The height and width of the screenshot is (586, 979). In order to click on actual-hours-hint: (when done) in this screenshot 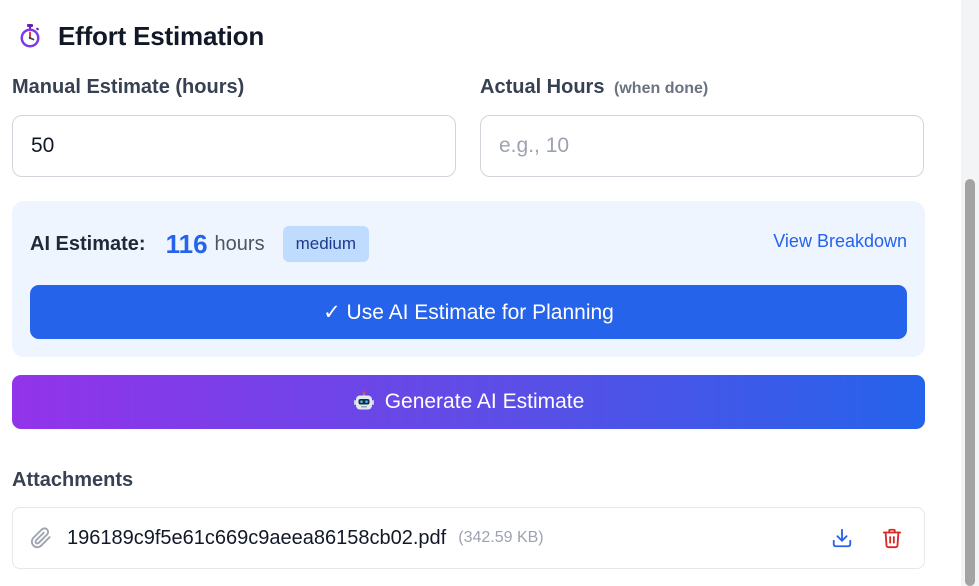, I will do `click(661, 88)`.